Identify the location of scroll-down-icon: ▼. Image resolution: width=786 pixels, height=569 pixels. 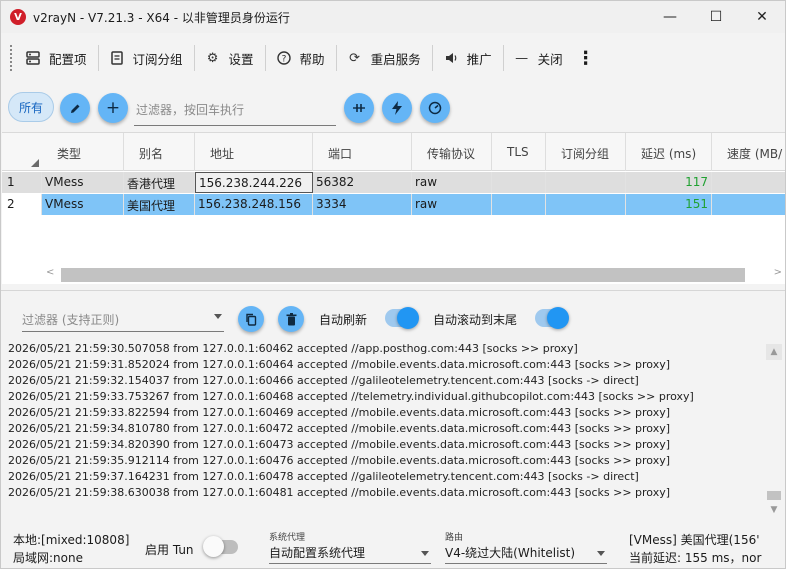
(774, 510).